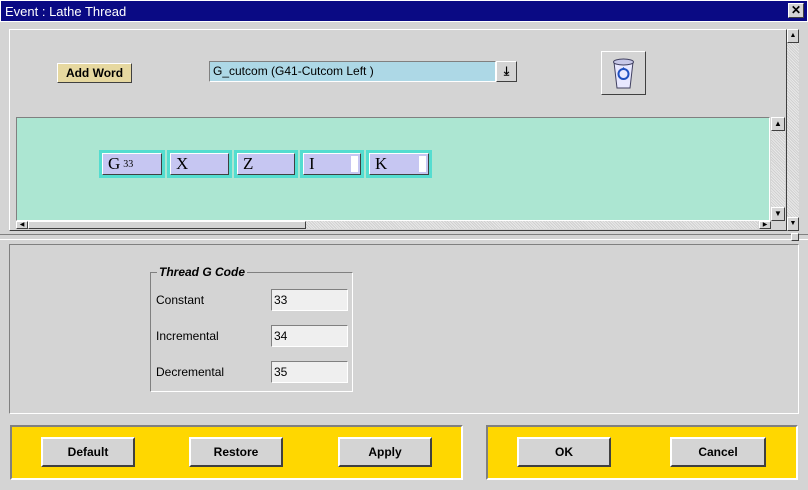  Describe the element at coordinates (309, 300) in the screenshot. I see `constant-field: 33` at that location.